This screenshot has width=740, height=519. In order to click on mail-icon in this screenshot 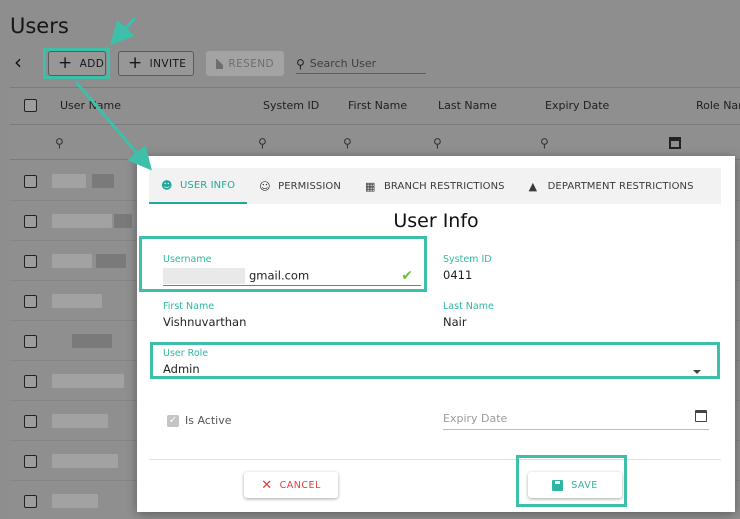, I will do `click(223, 63)`.